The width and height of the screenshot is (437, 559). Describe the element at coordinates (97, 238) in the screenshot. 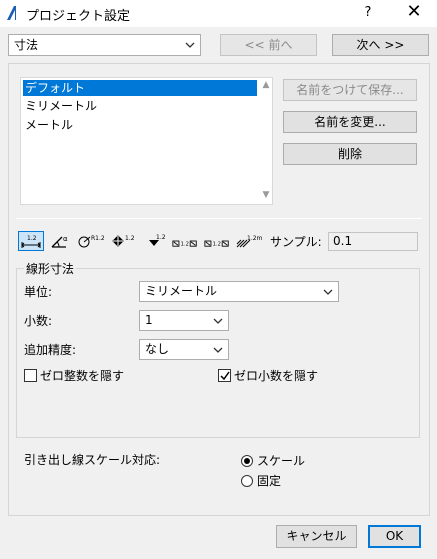

I see `svg-text: R1.2` at that location.